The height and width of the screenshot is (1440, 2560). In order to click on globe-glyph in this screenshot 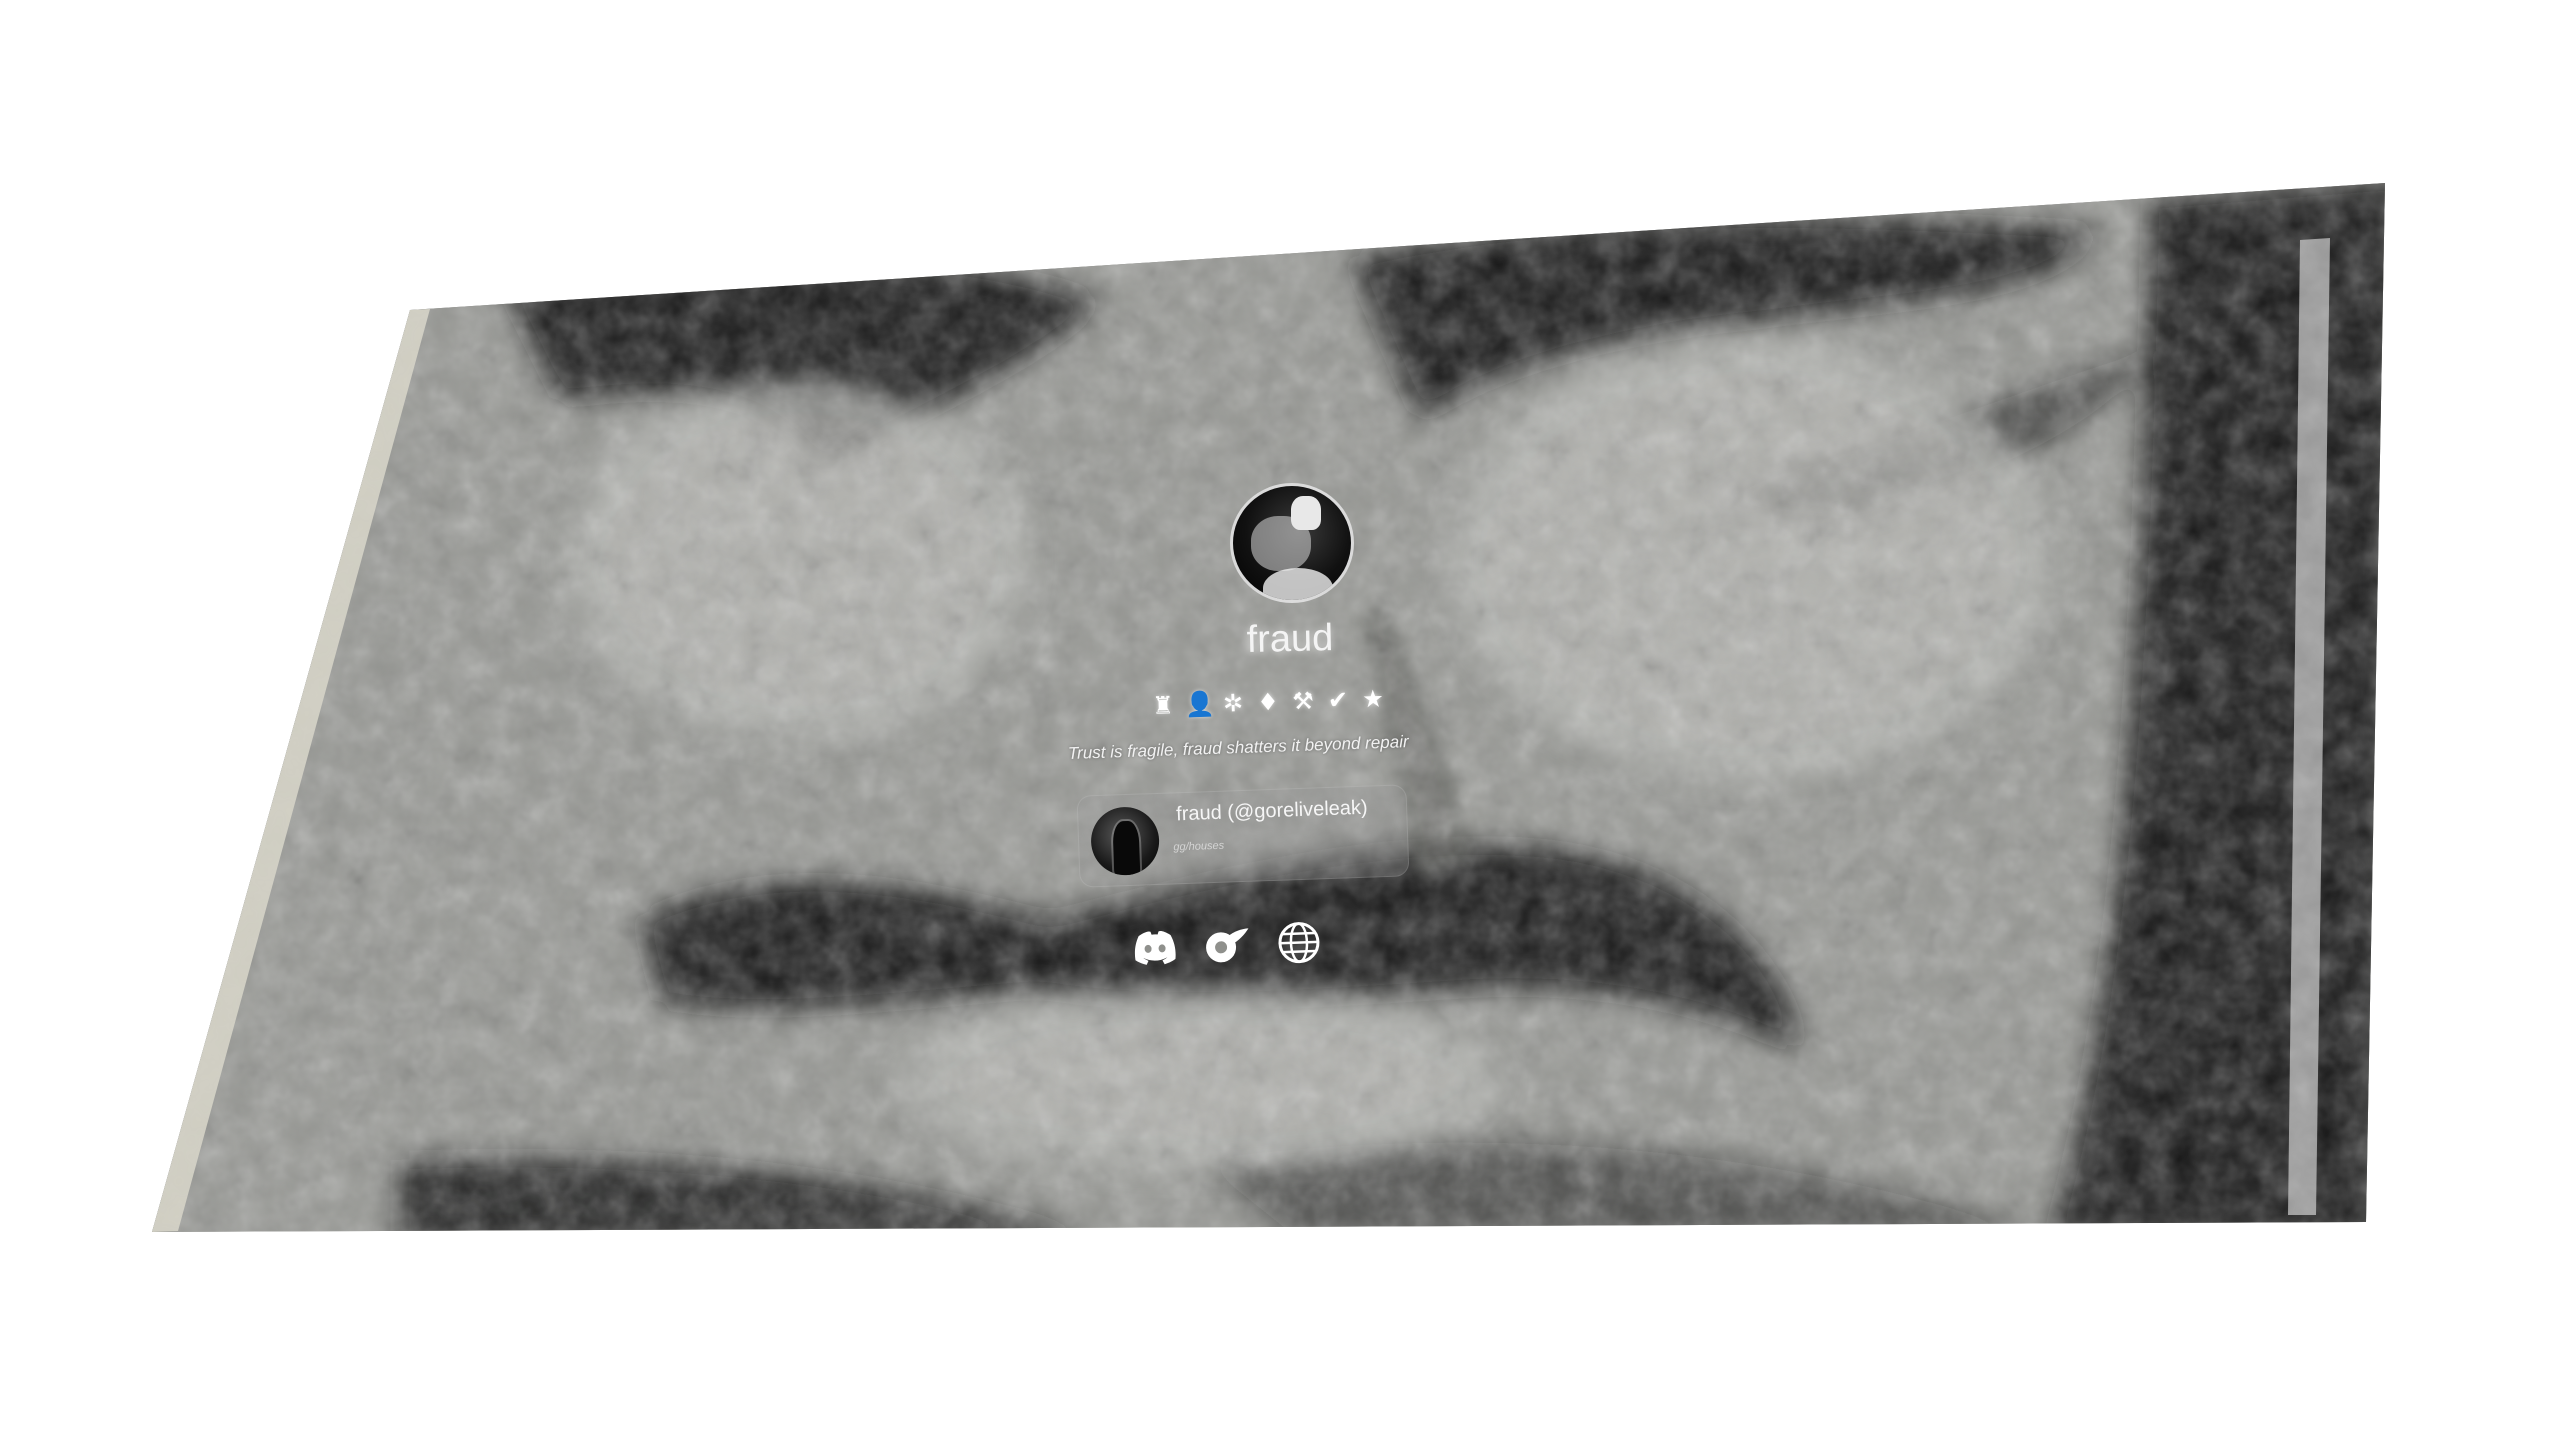, I will do `click(1299, 943)`.